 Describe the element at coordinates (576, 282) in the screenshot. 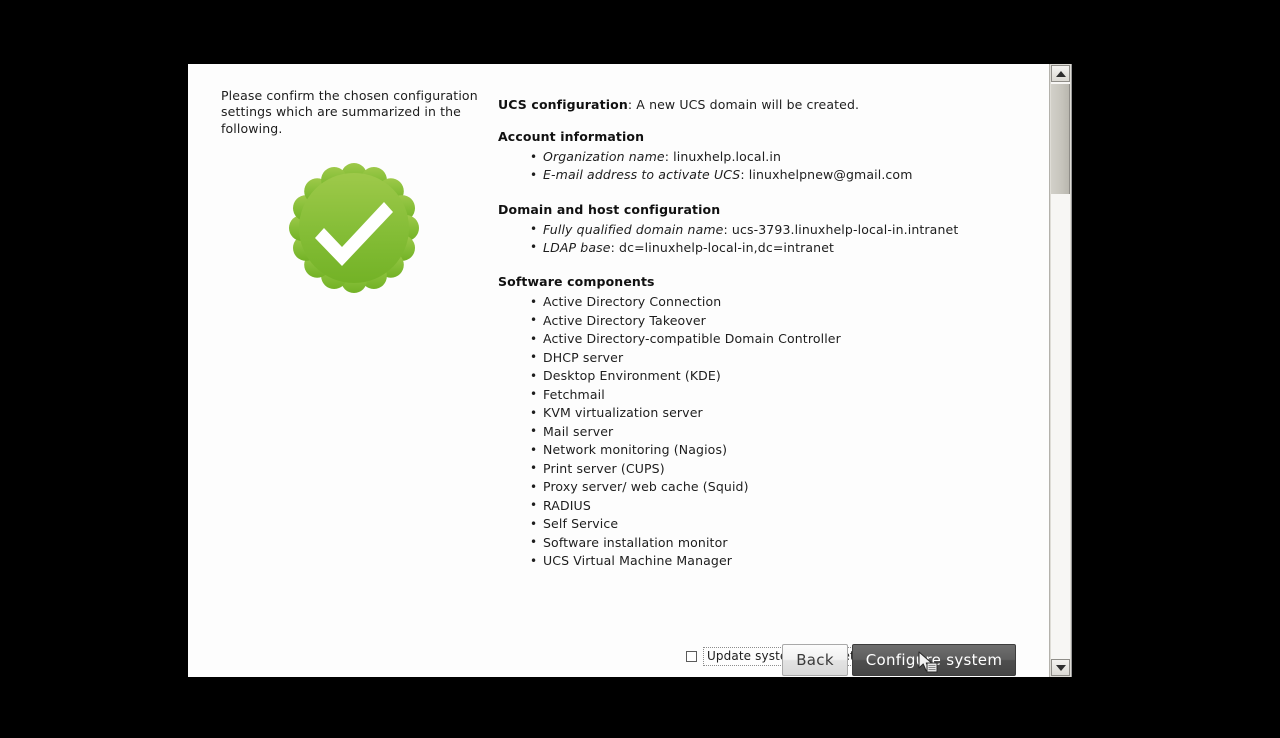

I see `section-heading: Software components` at that location.